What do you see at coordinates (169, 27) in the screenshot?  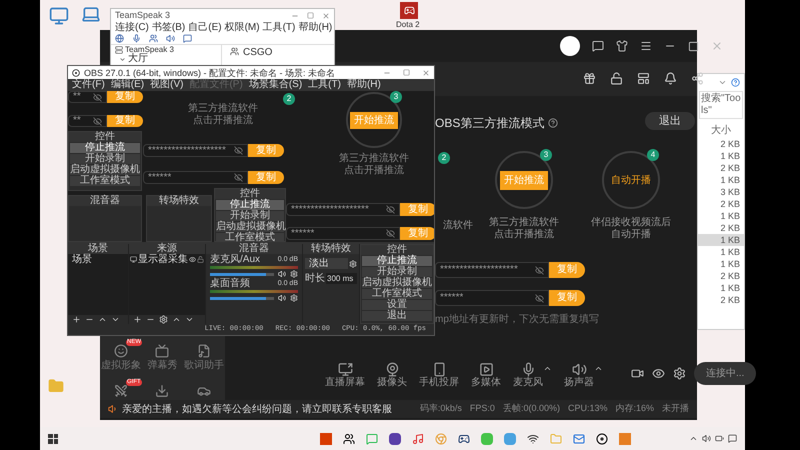 I see `menu-item: 书签(B)` at bounding box center [169, 27].